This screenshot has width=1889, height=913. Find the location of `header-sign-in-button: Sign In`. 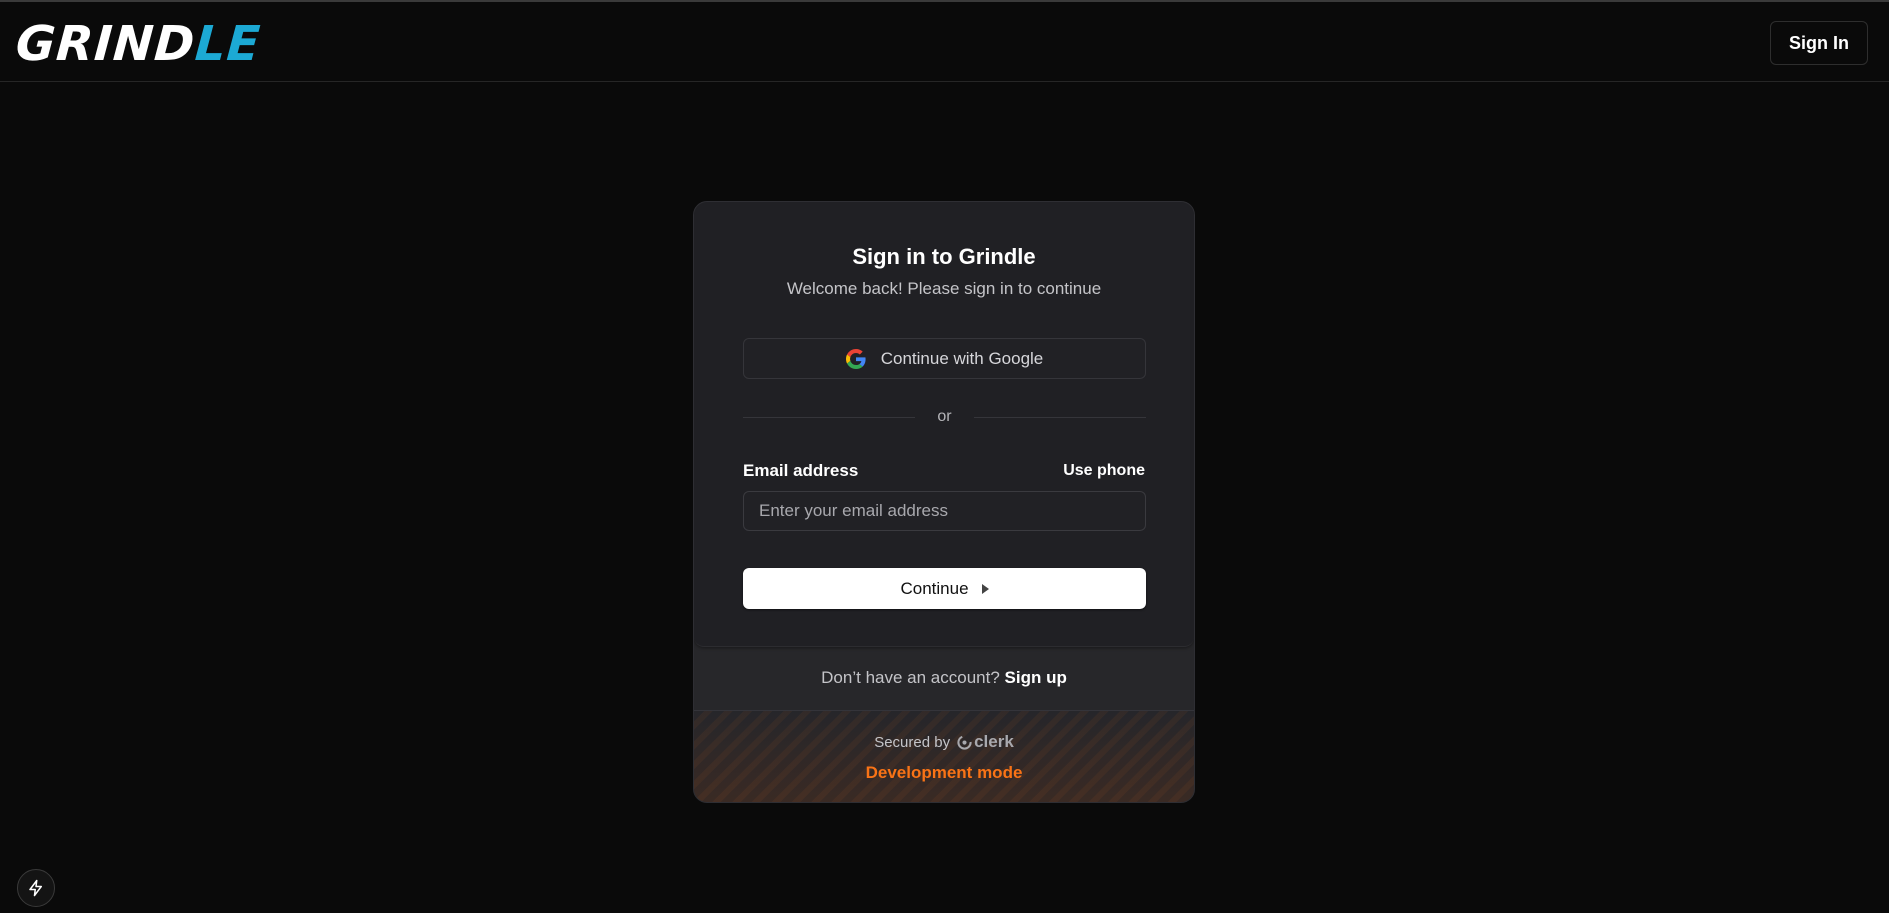

header-sign-in-button: Sign In is located at coordinates (1819, 43).